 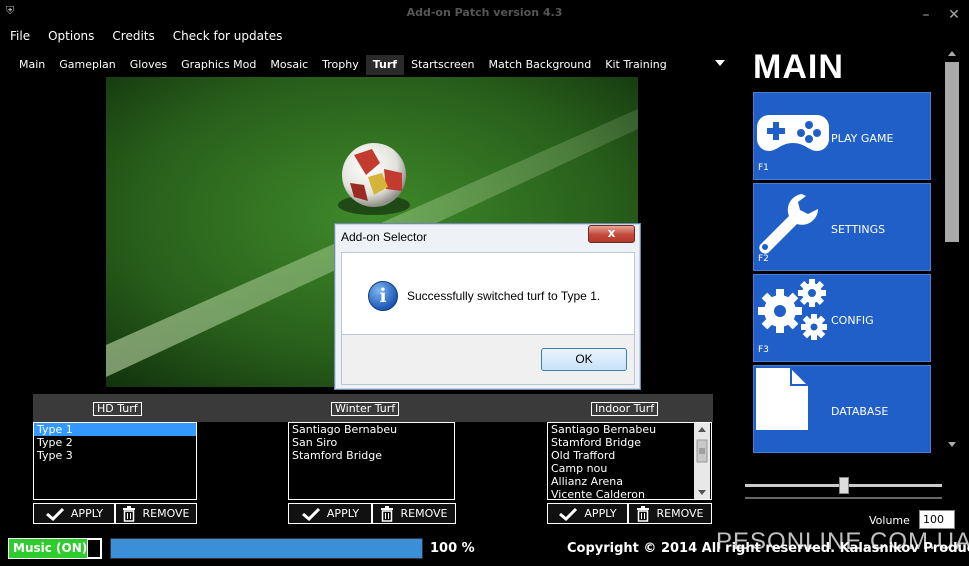 I want to click on indoor-remove-button: REMOVE, so click(x=670, y=513).